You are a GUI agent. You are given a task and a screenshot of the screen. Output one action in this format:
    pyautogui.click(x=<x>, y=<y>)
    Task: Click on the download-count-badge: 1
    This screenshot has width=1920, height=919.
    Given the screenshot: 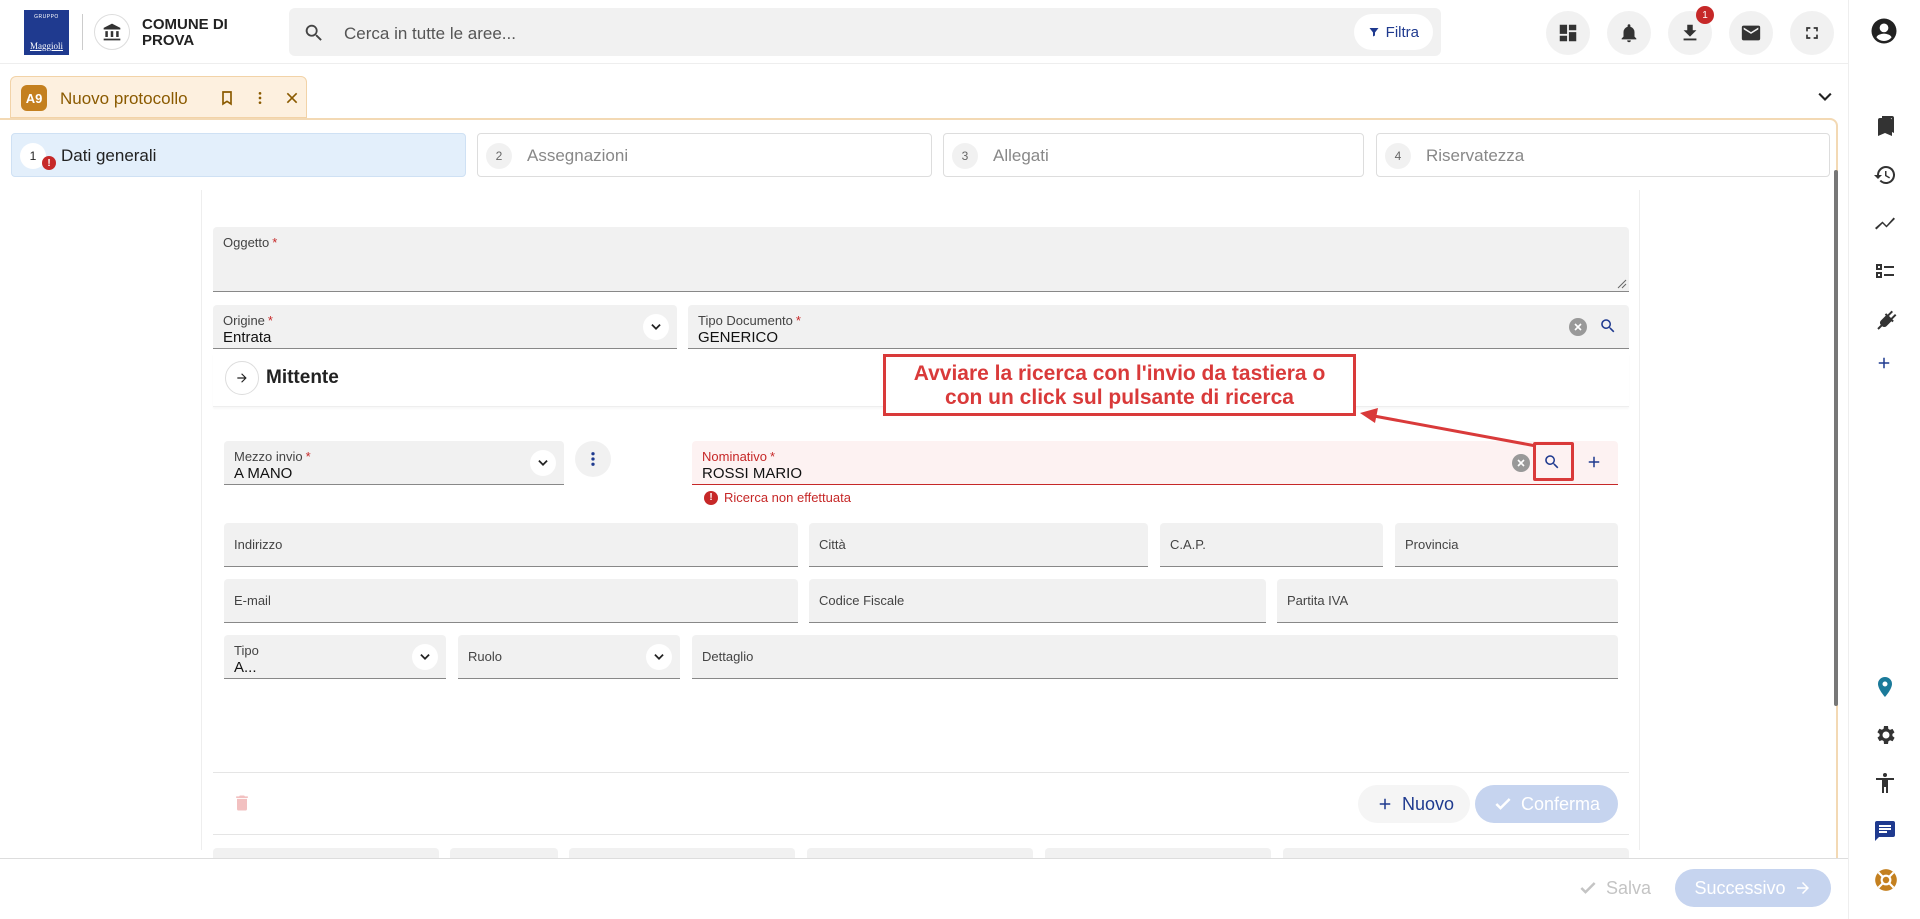 What is the action you would take?
    pyautogui.click(x=1705, y=15)
    